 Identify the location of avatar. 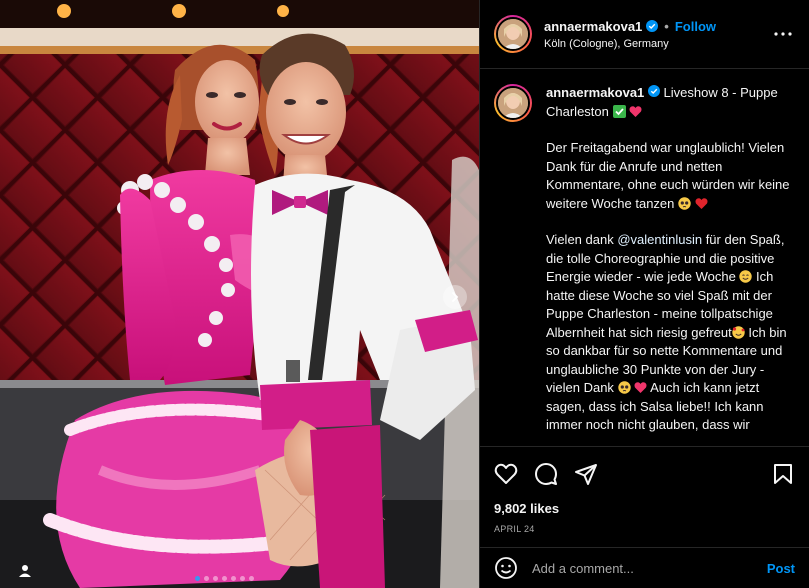
(513, 34).